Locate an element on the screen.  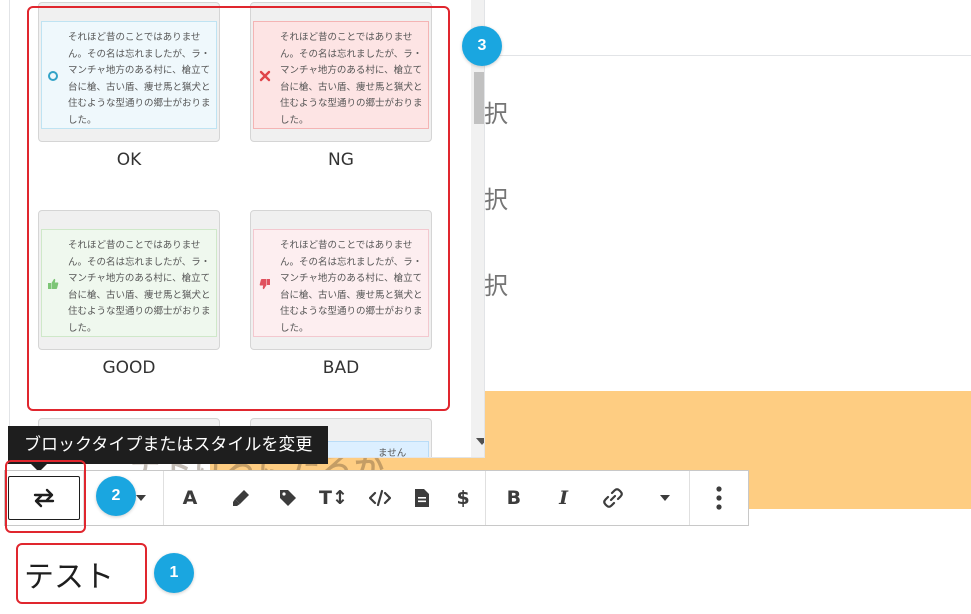
link-icon is located at coordinates (613, 498).